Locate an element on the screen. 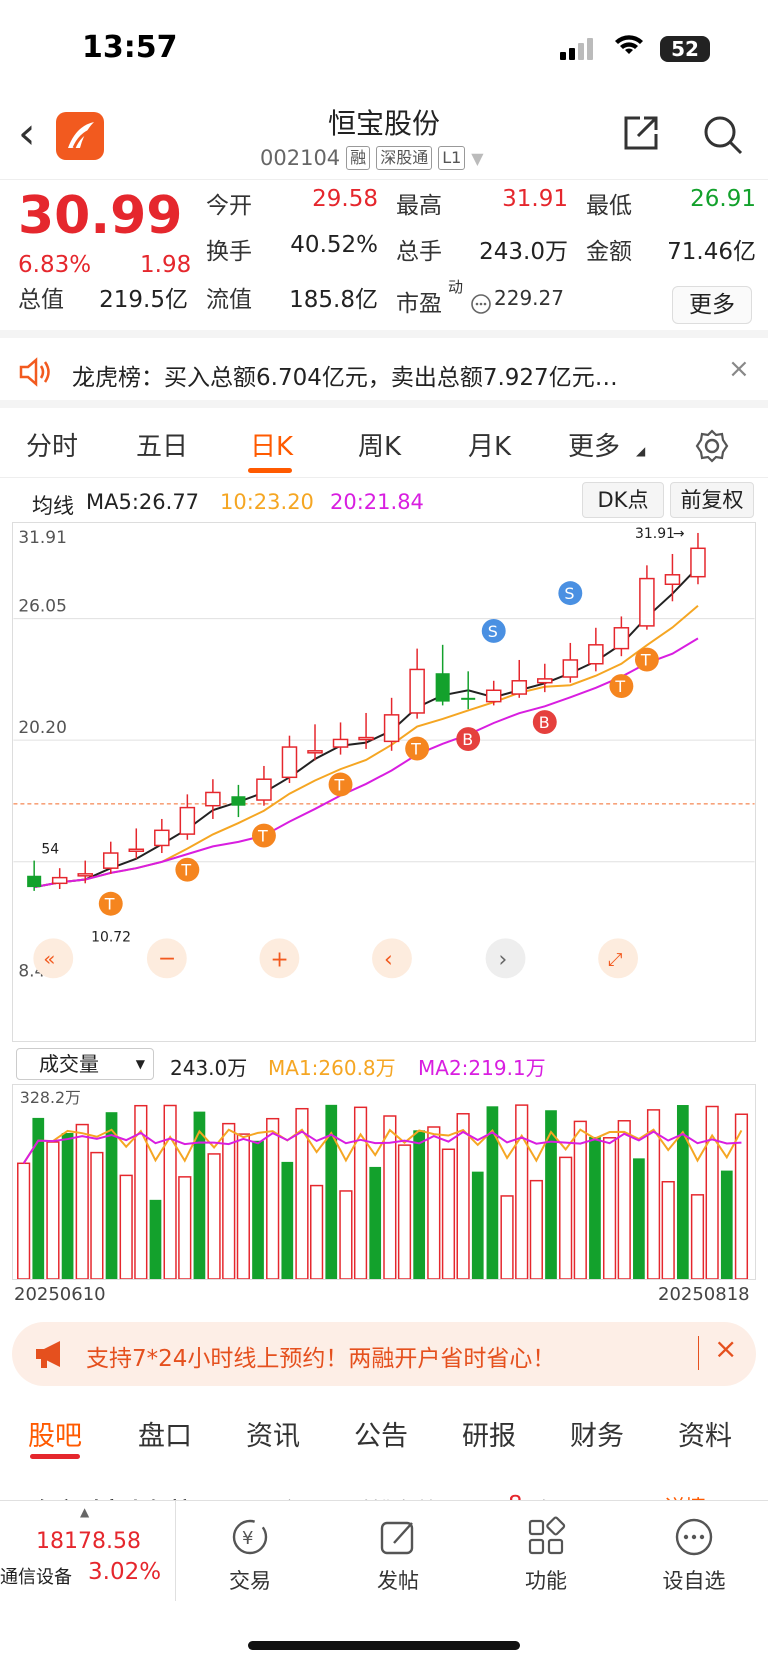 The image size is (768, 1663). scroll-left-fast-button: « is located at coordinates (53, 958).